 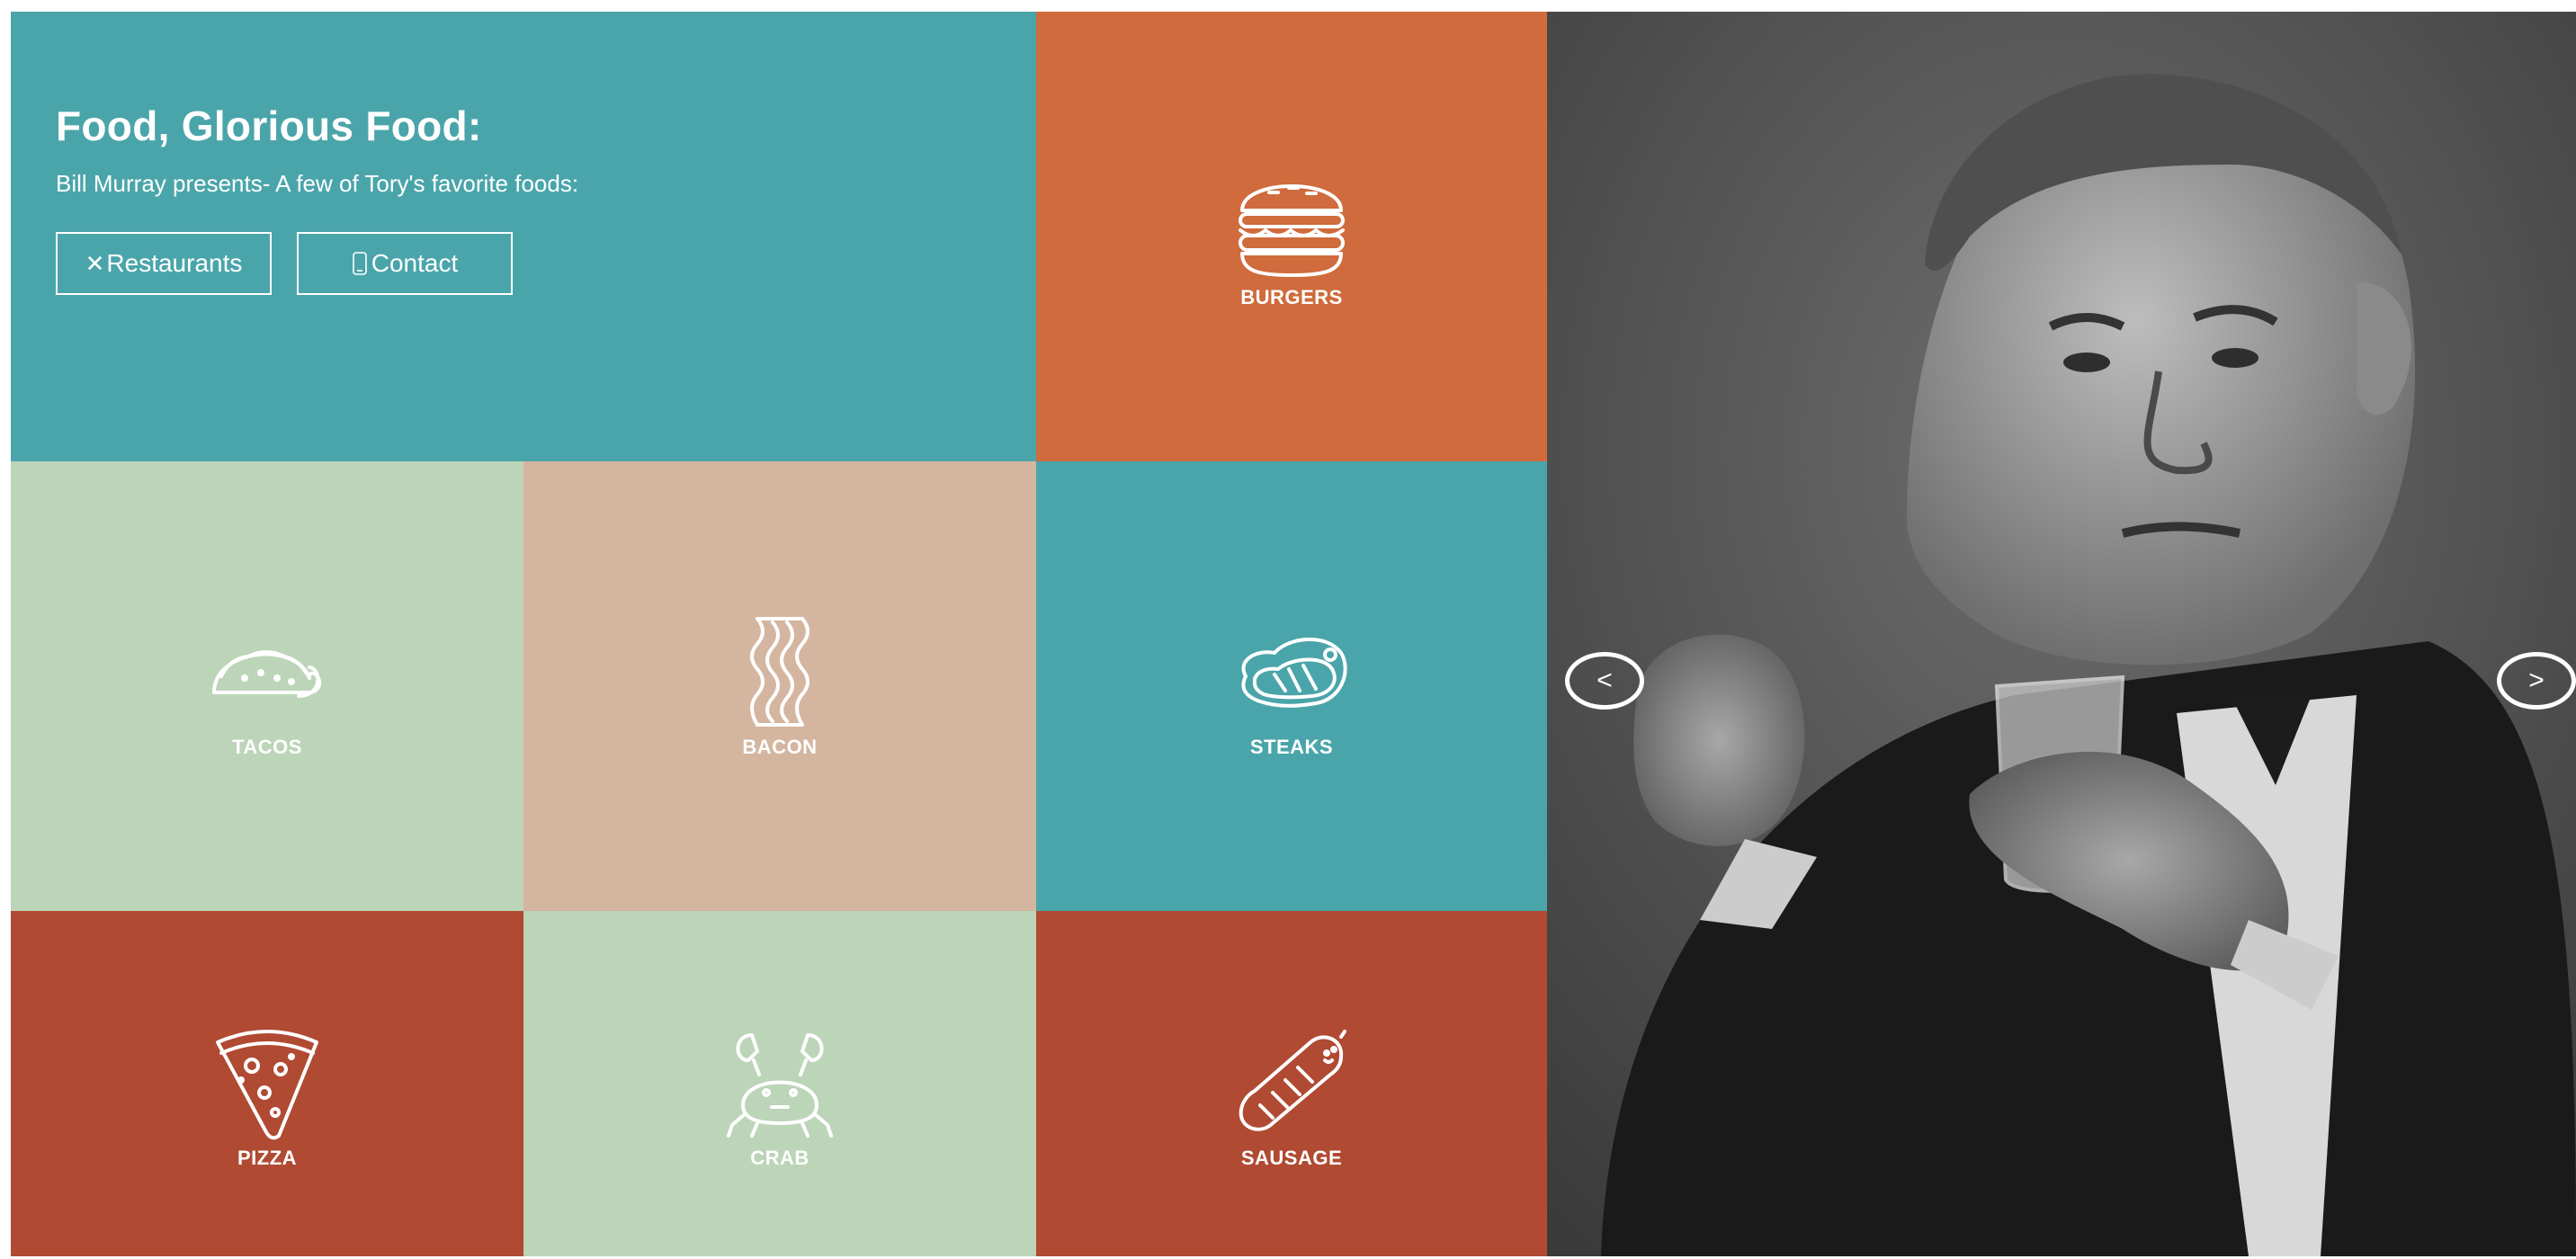 I want to click on tile-tacos-label: TACOS, so click(x=267, y=747).